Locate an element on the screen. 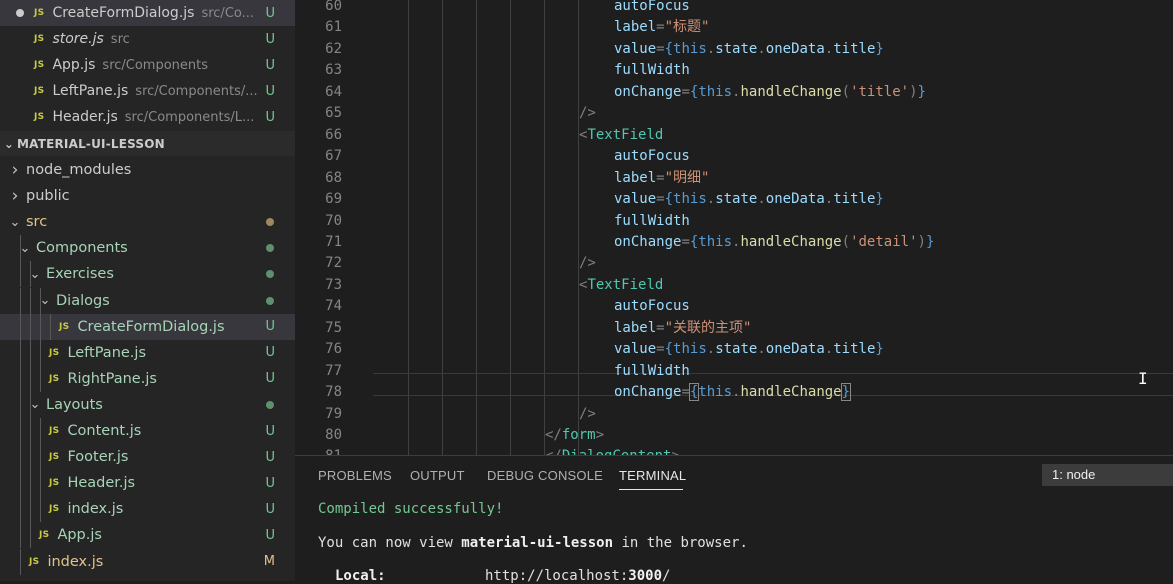  open-editor-item: JS App.js src/Components U is located at coordinates (147, 65).